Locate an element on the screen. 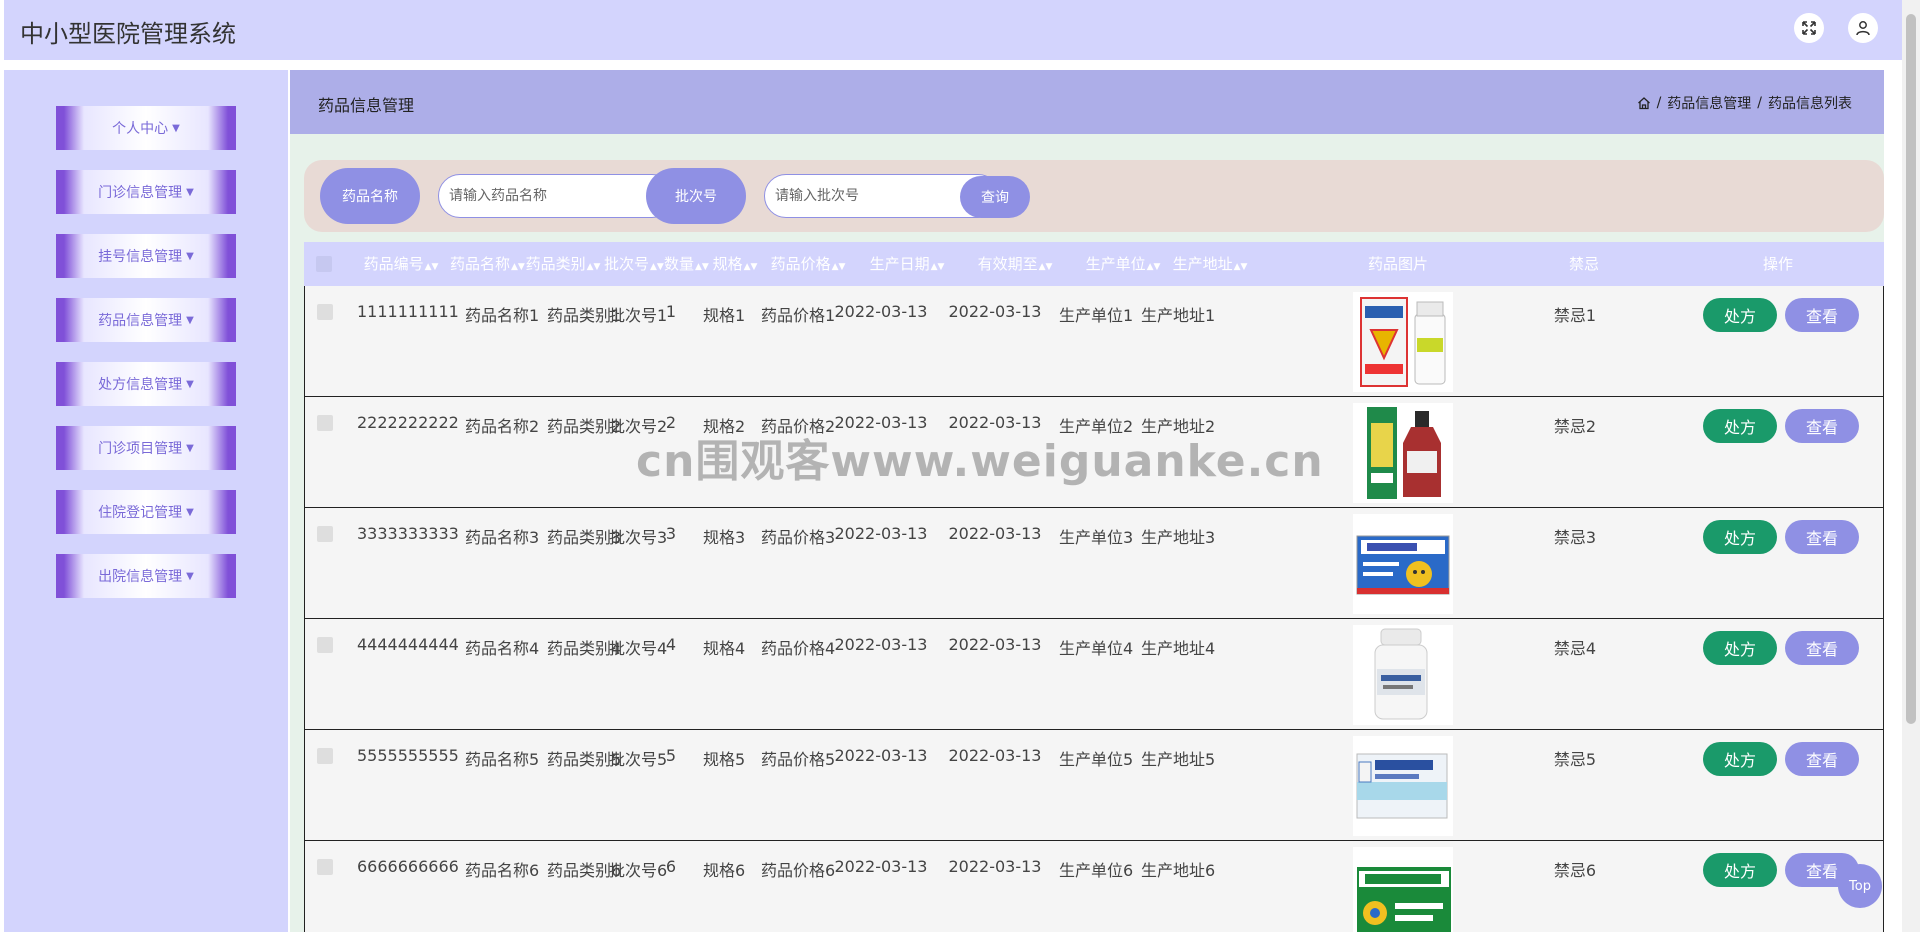 The image size is (1920, 932). search-bar: 药品名称 批次号 查询 is located at coordinates (1094, 196).